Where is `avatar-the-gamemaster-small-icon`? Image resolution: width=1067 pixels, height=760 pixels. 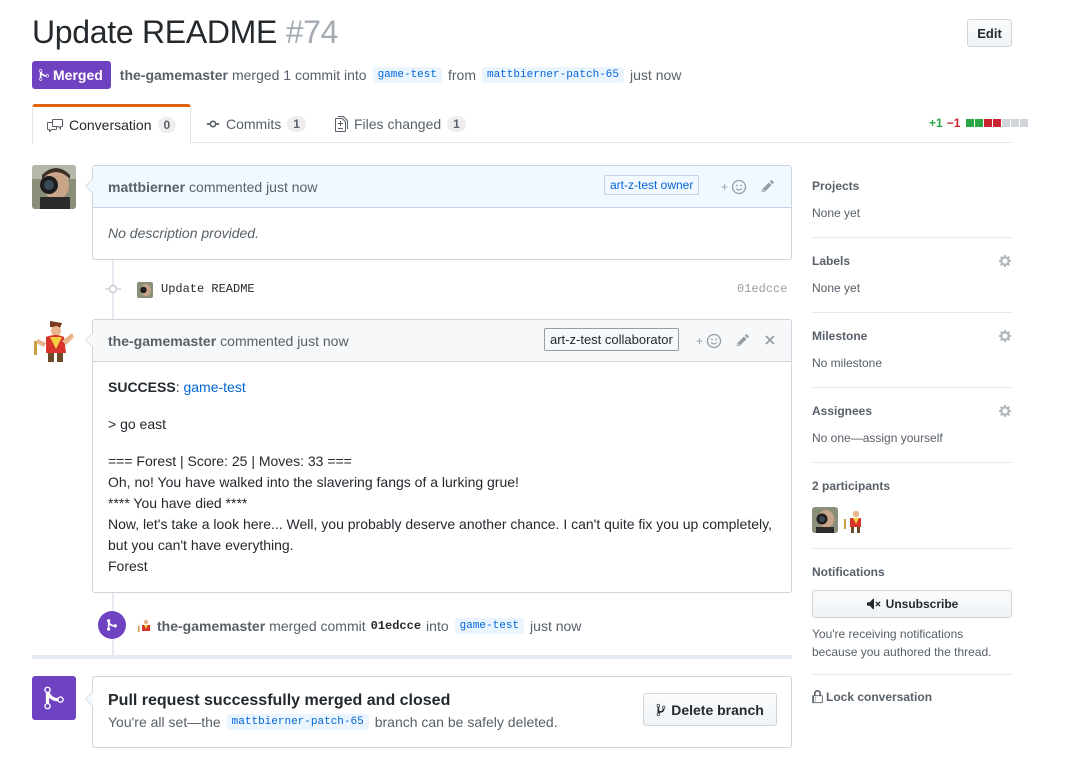 avatar-the-gamemaster-small-icon is located at coordinates (145, 626).